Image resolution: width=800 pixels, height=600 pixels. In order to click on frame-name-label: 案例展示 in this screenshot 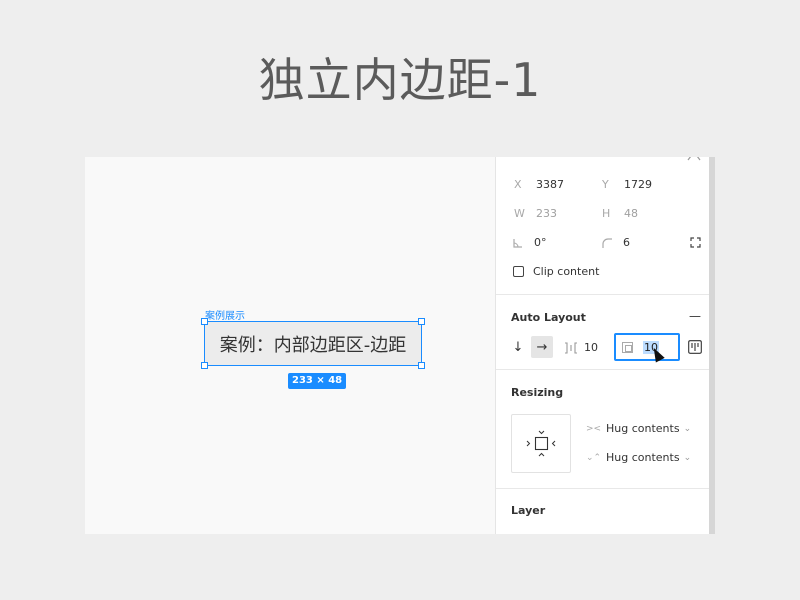, I will do `click(225, 314)`.